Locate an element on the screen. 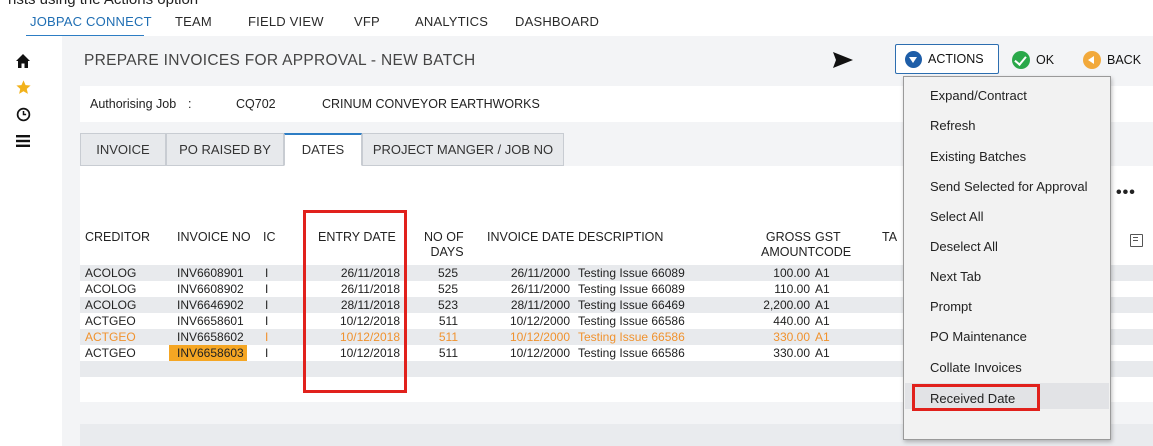 This screenshot has height=446, width=1153. home-icon is located at coordinates (23, 62).